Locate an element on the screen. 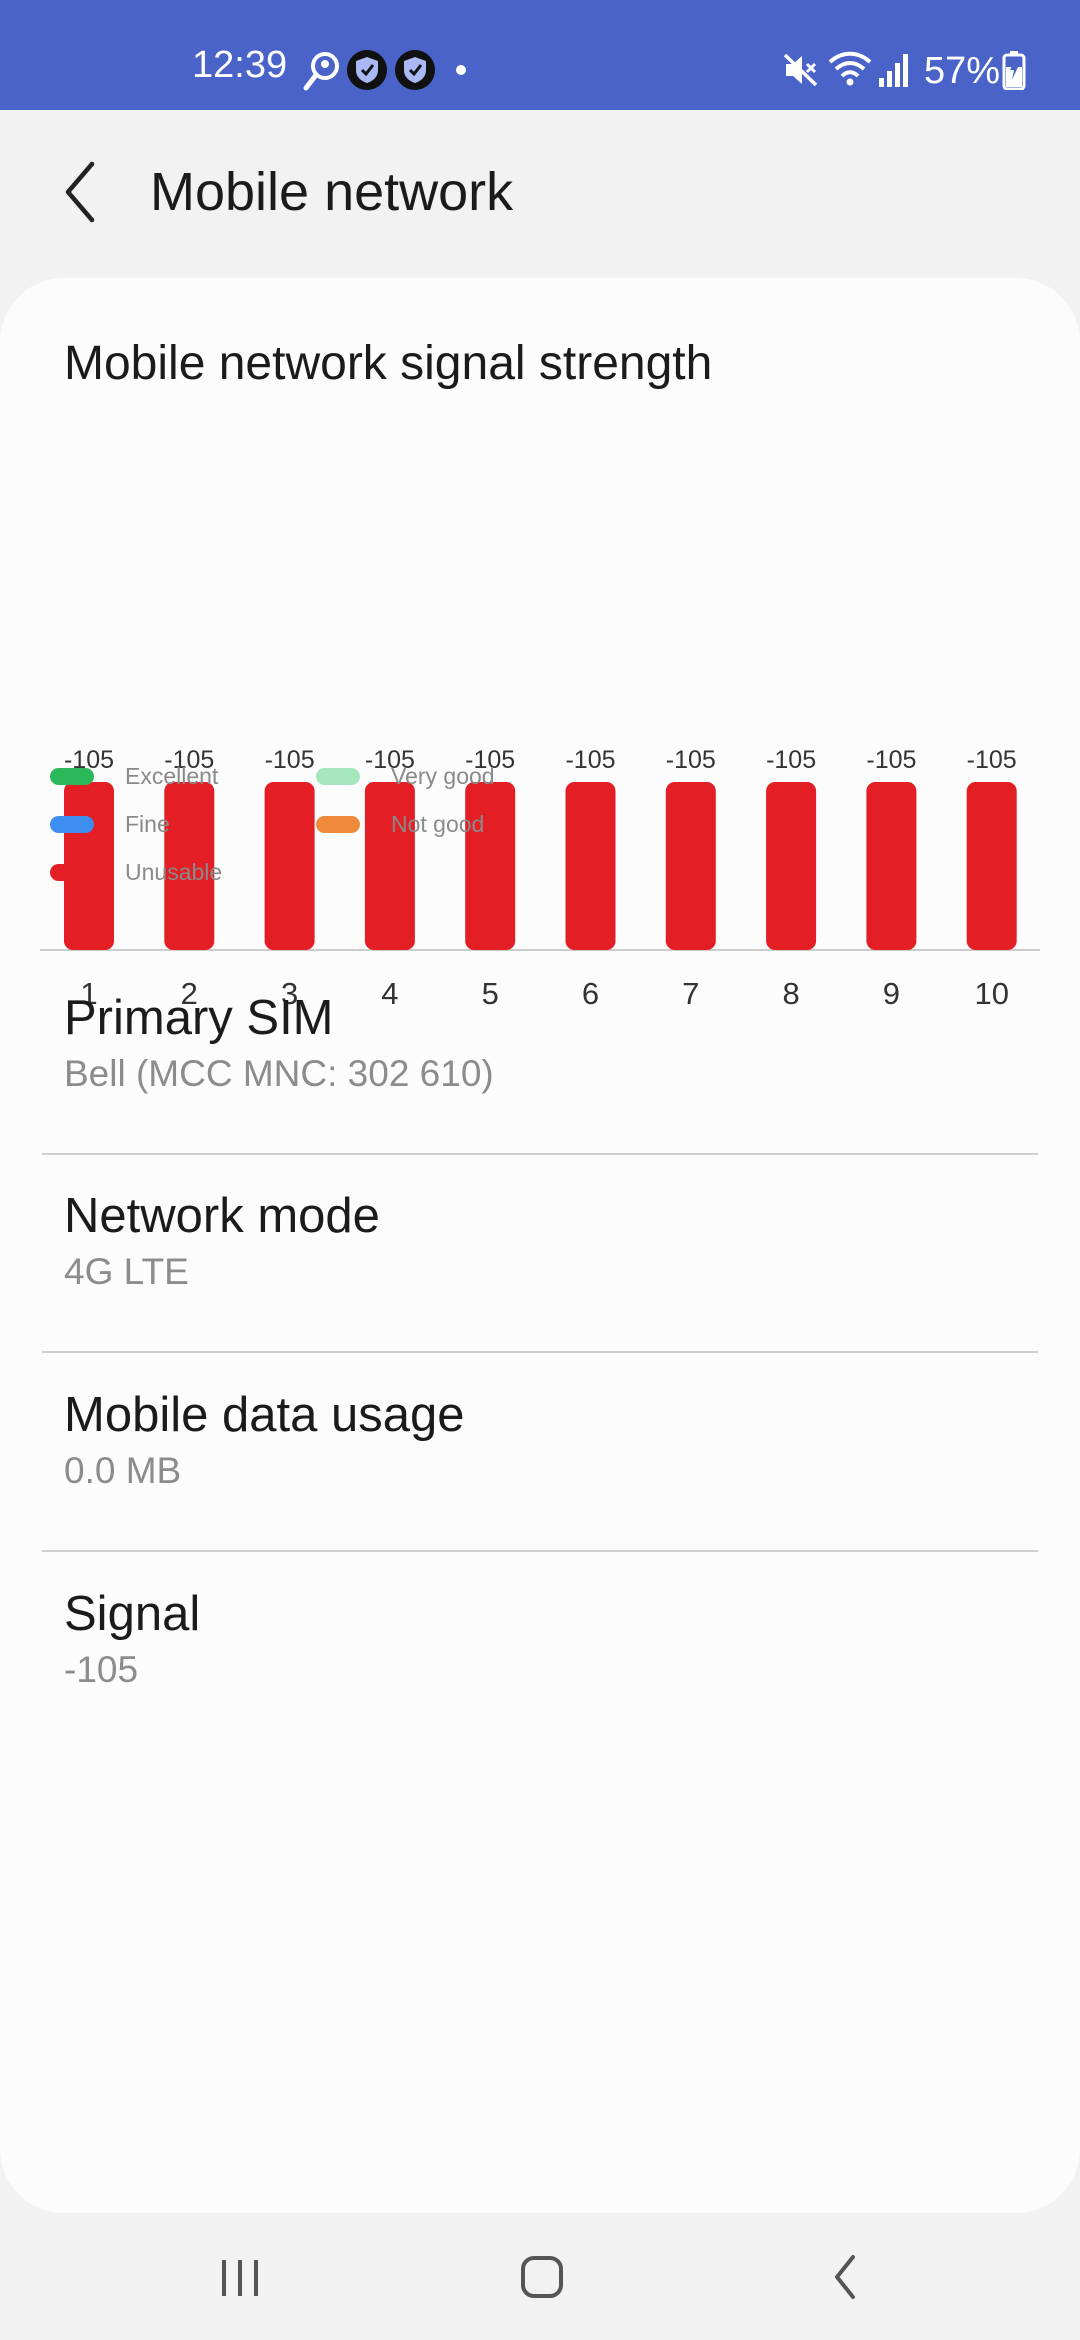  notification-dot-icon is located at coordinates (461, 70).